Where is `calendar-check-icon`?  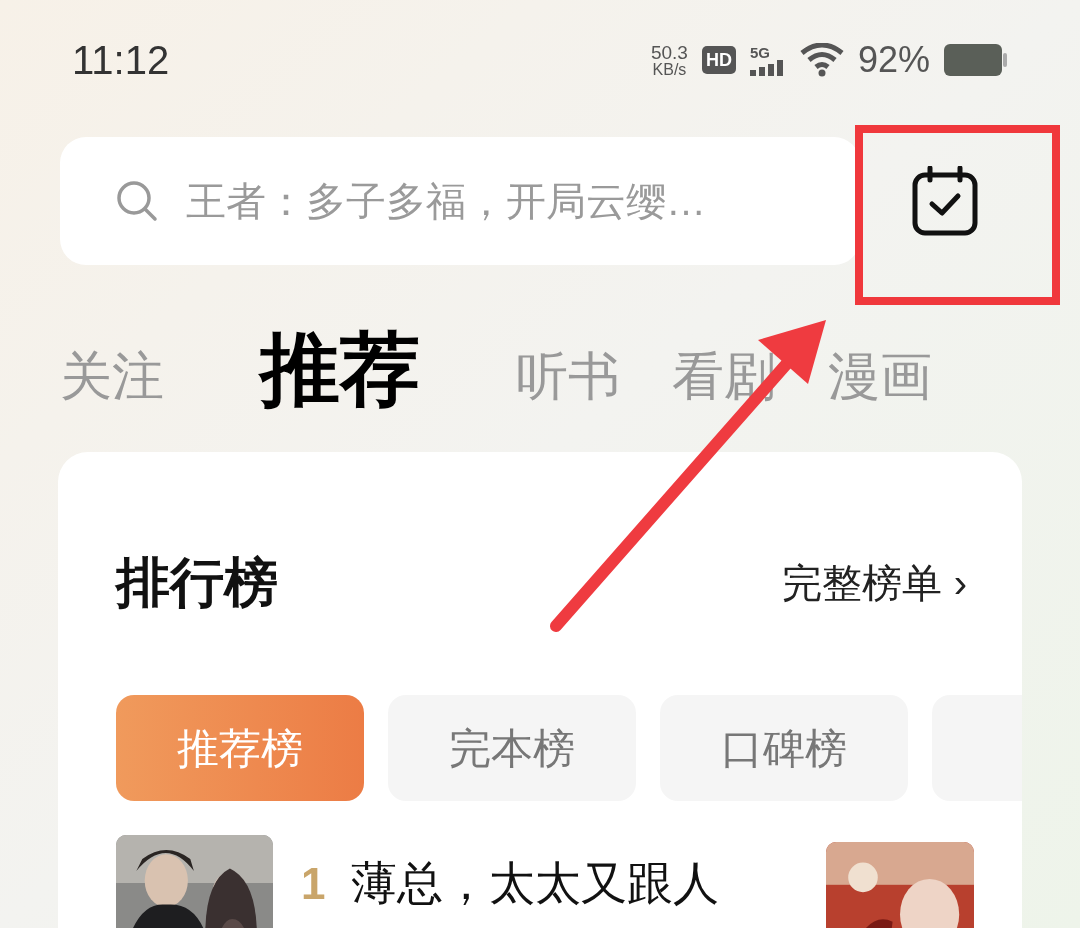 calendar-check-icon is located at coordinates (945, 201).